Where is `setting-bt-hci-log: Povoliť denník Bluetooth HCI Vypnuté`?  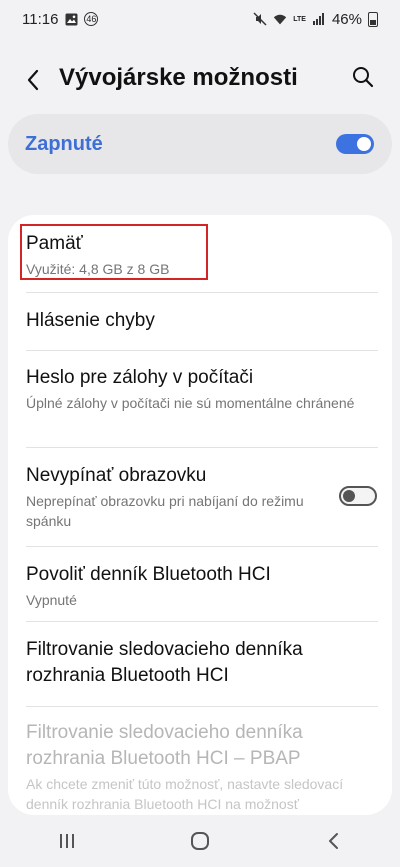
setting-bt-hci-log: Povoliť denník Bluetooth HCI Vypnuté is located at coordinates (202, 586).